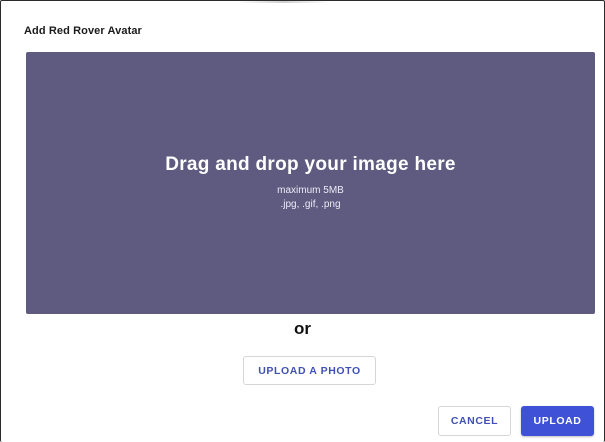 Image resolution: width=605 pixels, height=442 pixels. What do you see at coordinates (557, 421) in the screenshot?
I see `upload-button: UPLOAD` at bounding box center [557, 421].